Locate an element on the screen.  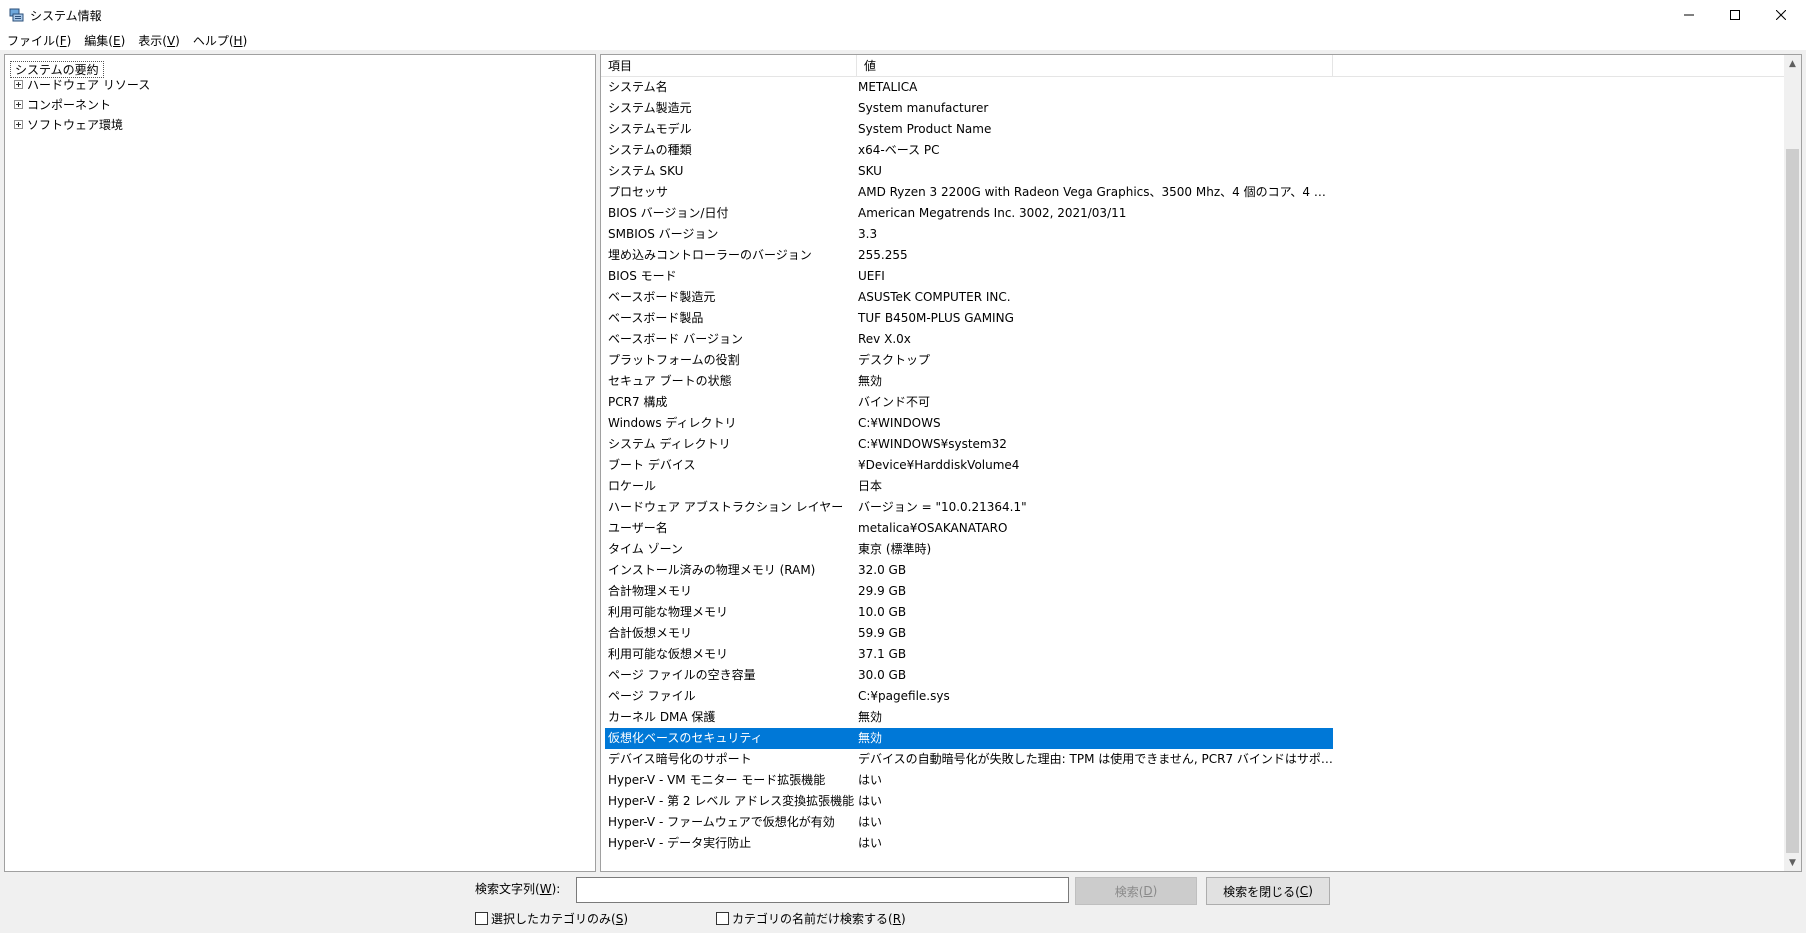
table-row: Hyper-V - VM モニター モード拡張機能 はい is located at coordinates (969, 780).